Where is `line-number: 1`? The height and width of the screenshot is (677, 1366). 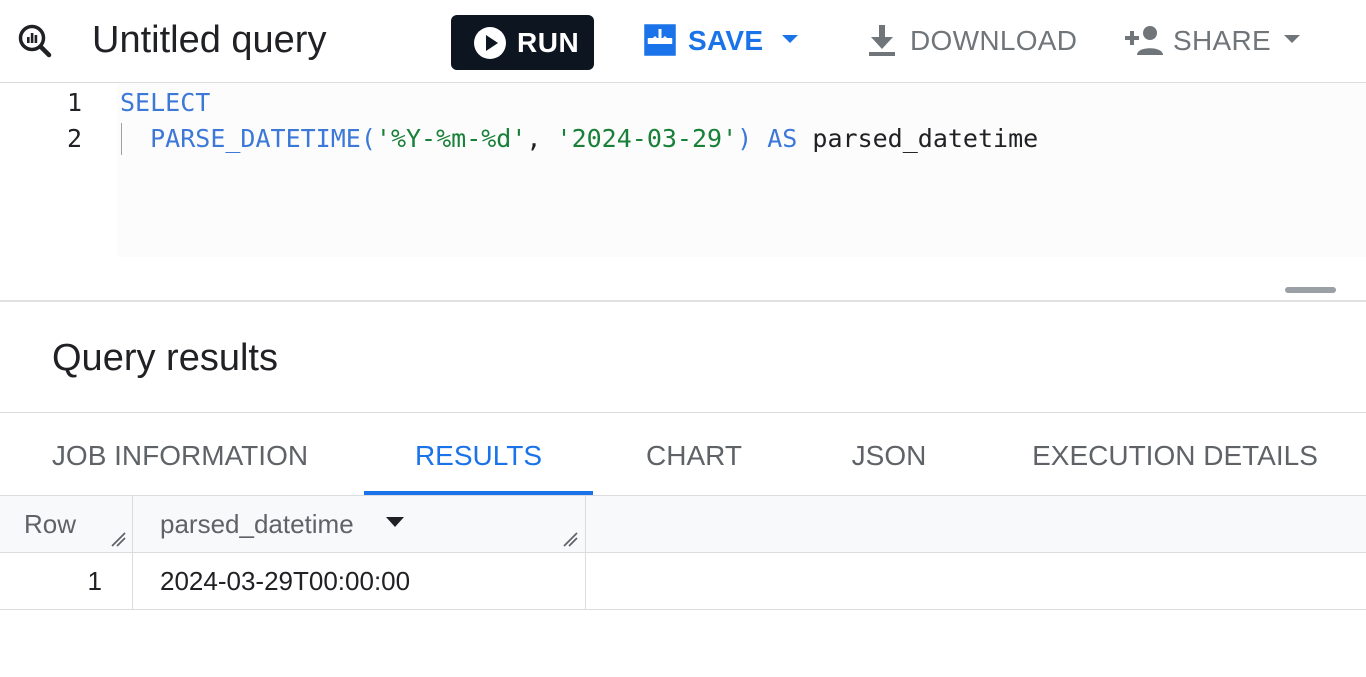 line-number: 1 is located at coordinates (74, 102).